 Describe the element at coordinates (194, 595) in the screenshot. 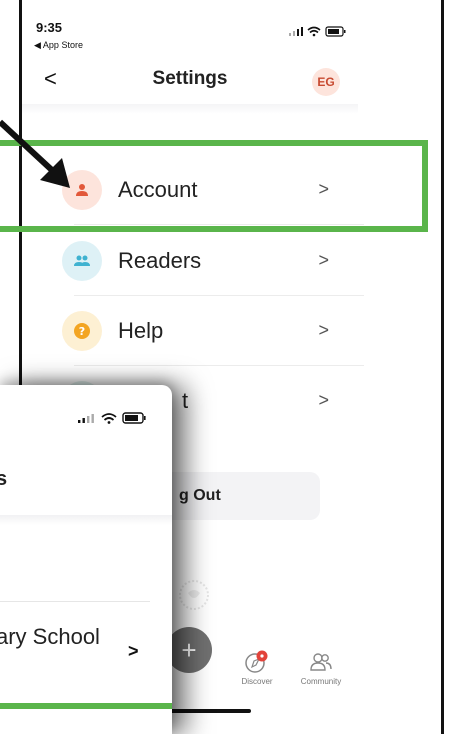

I see `app-logo-icon` at that location.